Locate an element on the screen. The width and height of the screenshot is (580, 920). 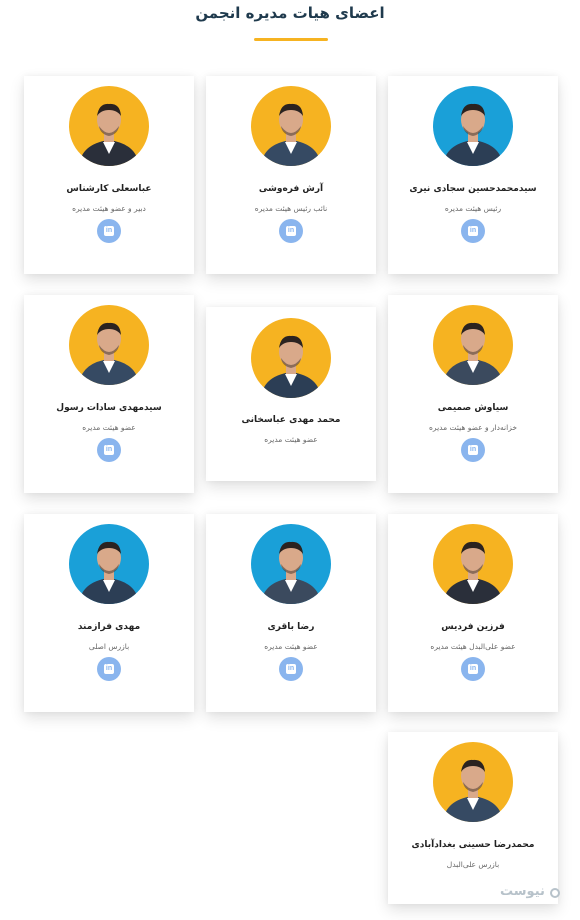
member-card: رضا باقری عضو هیئت مدیره in is located at coordinates (291, 613).